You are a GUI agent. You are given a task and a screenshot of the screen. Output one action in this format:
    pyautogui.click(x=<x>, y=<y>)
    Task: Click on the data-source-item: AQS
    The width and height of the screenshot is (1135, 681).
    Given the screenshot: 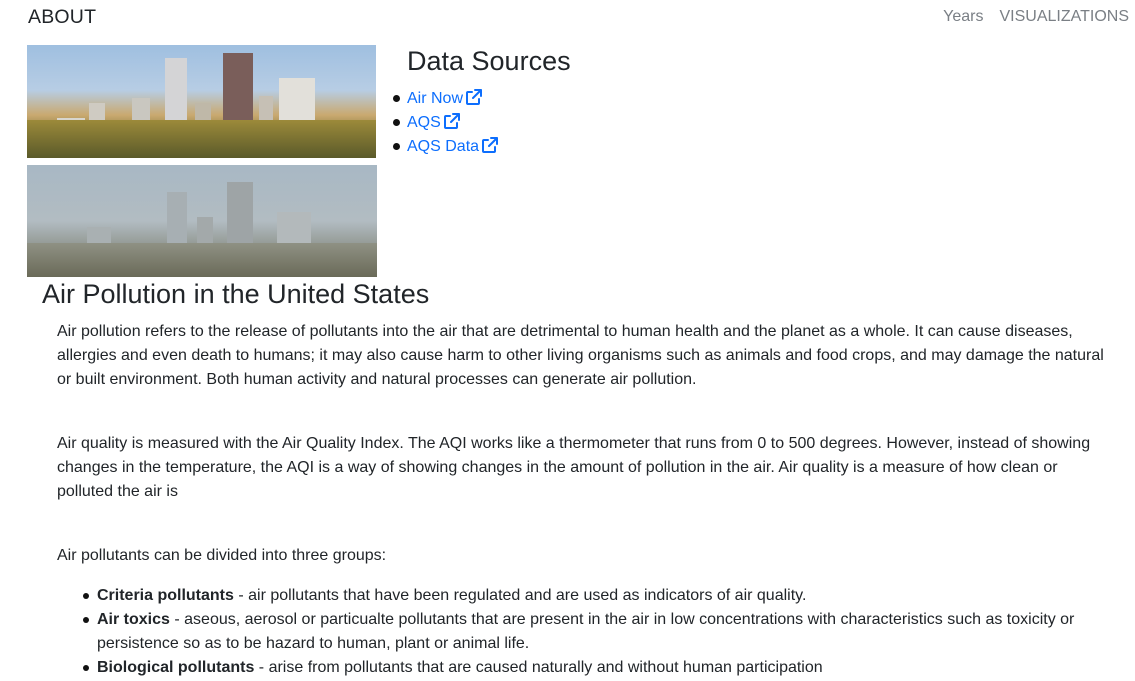 What is the action you would take?
    pyautogui.click(x=445, y=124)
    